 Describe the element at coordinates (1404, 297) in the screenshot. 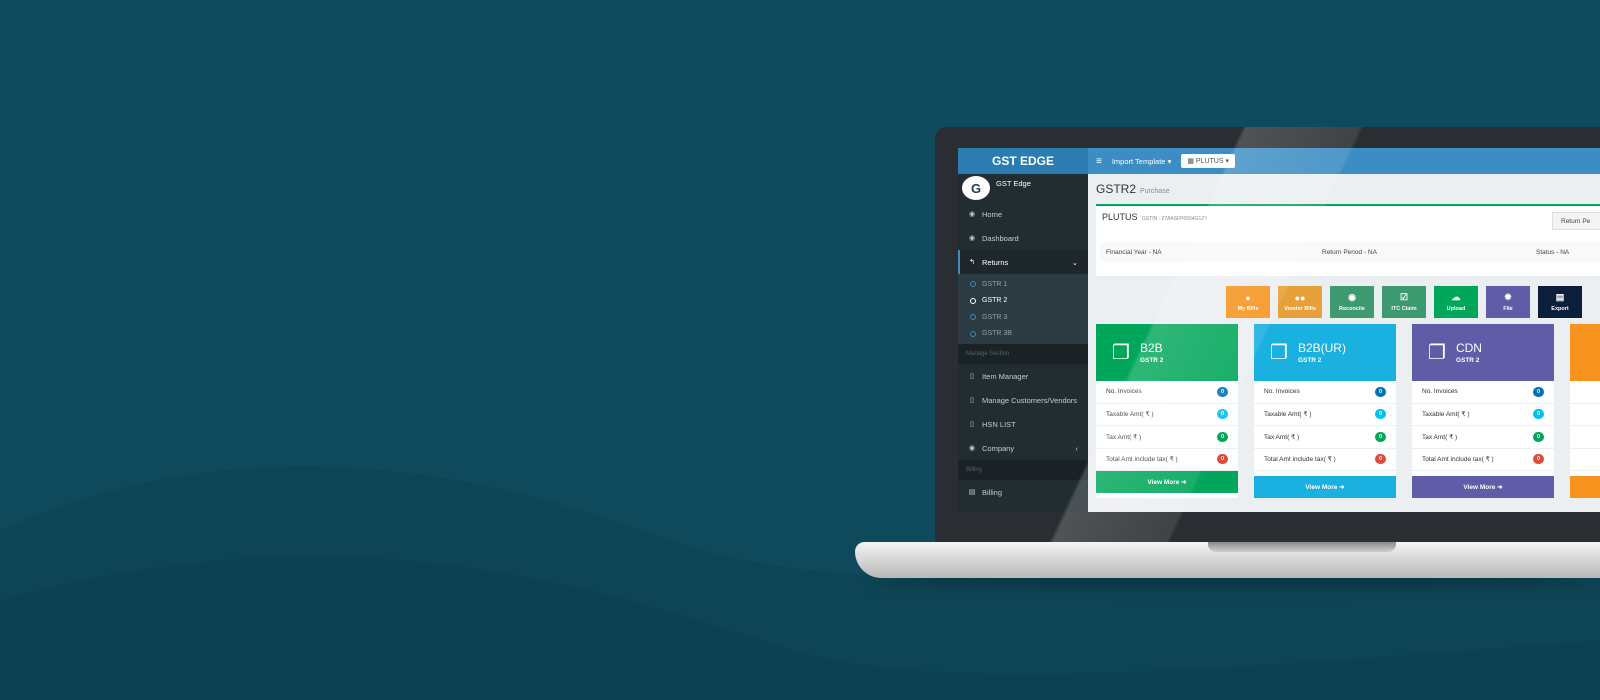

I see `check-square-icon: ☑` at that location.